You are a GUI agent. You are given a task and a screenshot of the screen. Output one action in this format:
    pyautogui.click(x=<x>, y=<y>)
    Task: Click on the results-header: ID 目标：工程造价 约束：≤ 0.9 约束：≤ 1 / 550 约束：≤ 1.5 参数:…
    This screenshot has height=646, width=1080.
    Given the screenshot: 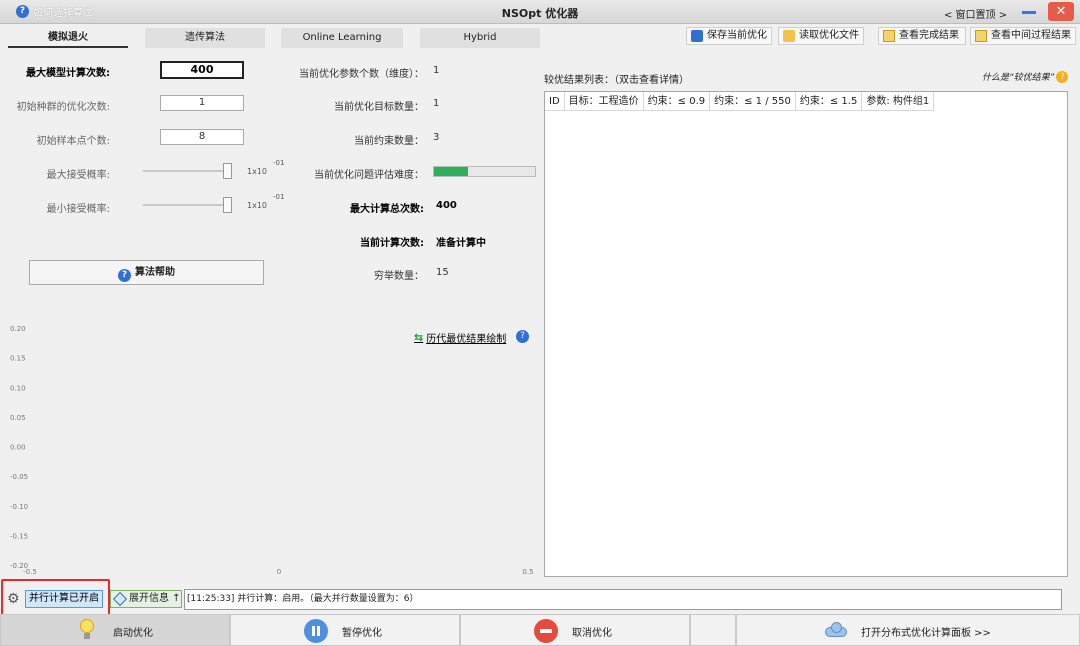 What is the action you would take?
    pyautogui.click(x=740, y=101)
    